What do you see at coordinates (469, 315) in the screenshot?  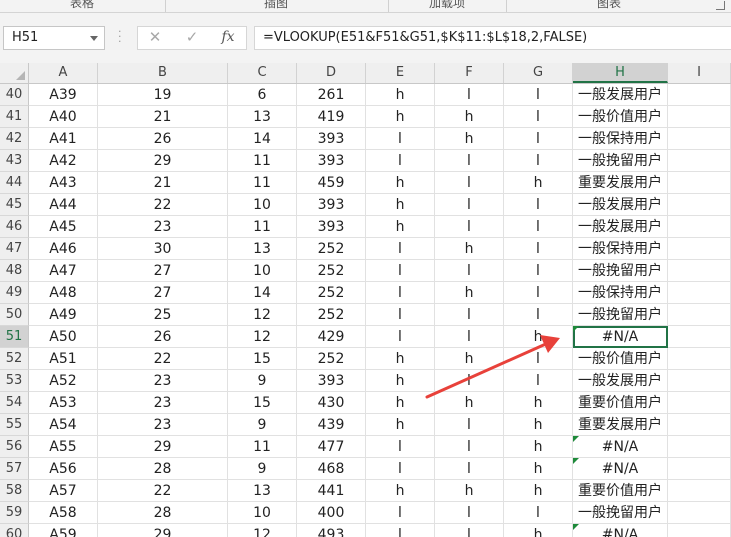 I see `cell-f50: l` at bounding box center [469, 315].